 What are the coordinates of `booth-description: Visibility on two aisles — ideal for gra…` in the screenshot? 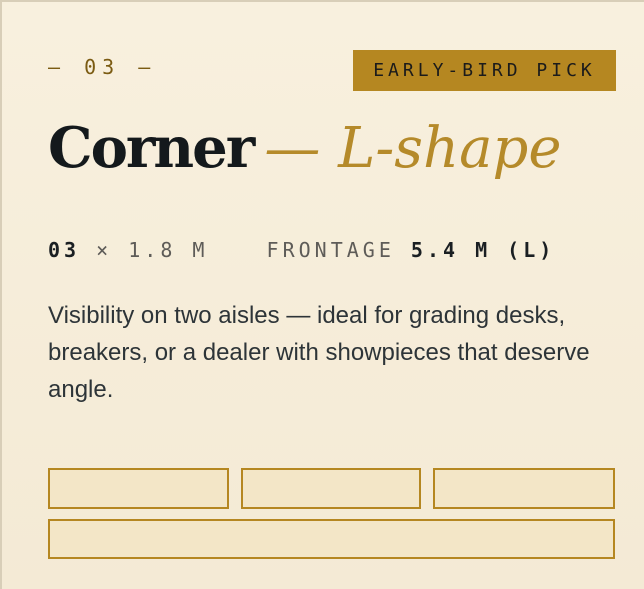 It's located at (319, 352).